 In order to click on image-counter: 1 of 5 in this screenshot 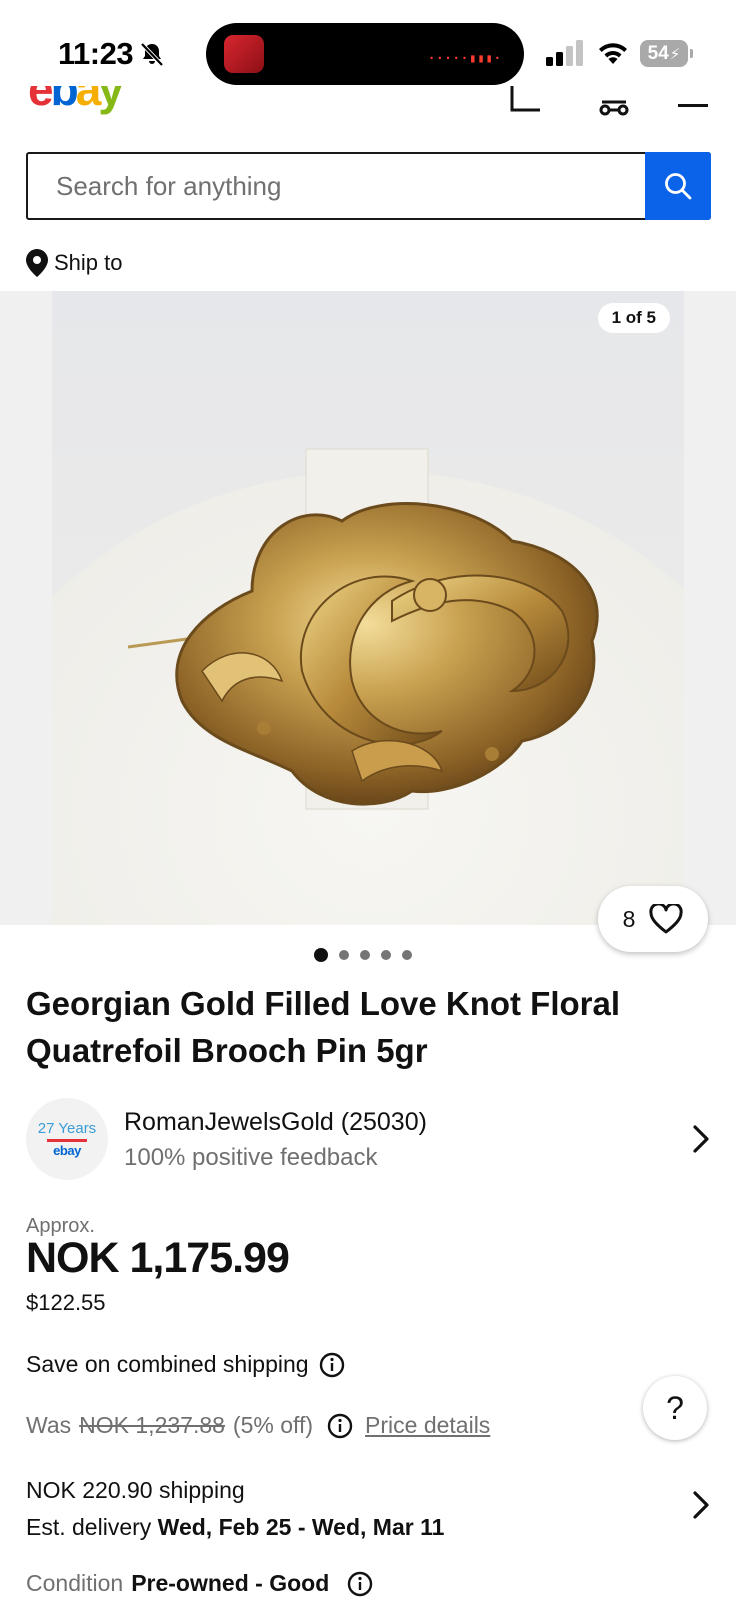, I will do `click(633, 318)`.